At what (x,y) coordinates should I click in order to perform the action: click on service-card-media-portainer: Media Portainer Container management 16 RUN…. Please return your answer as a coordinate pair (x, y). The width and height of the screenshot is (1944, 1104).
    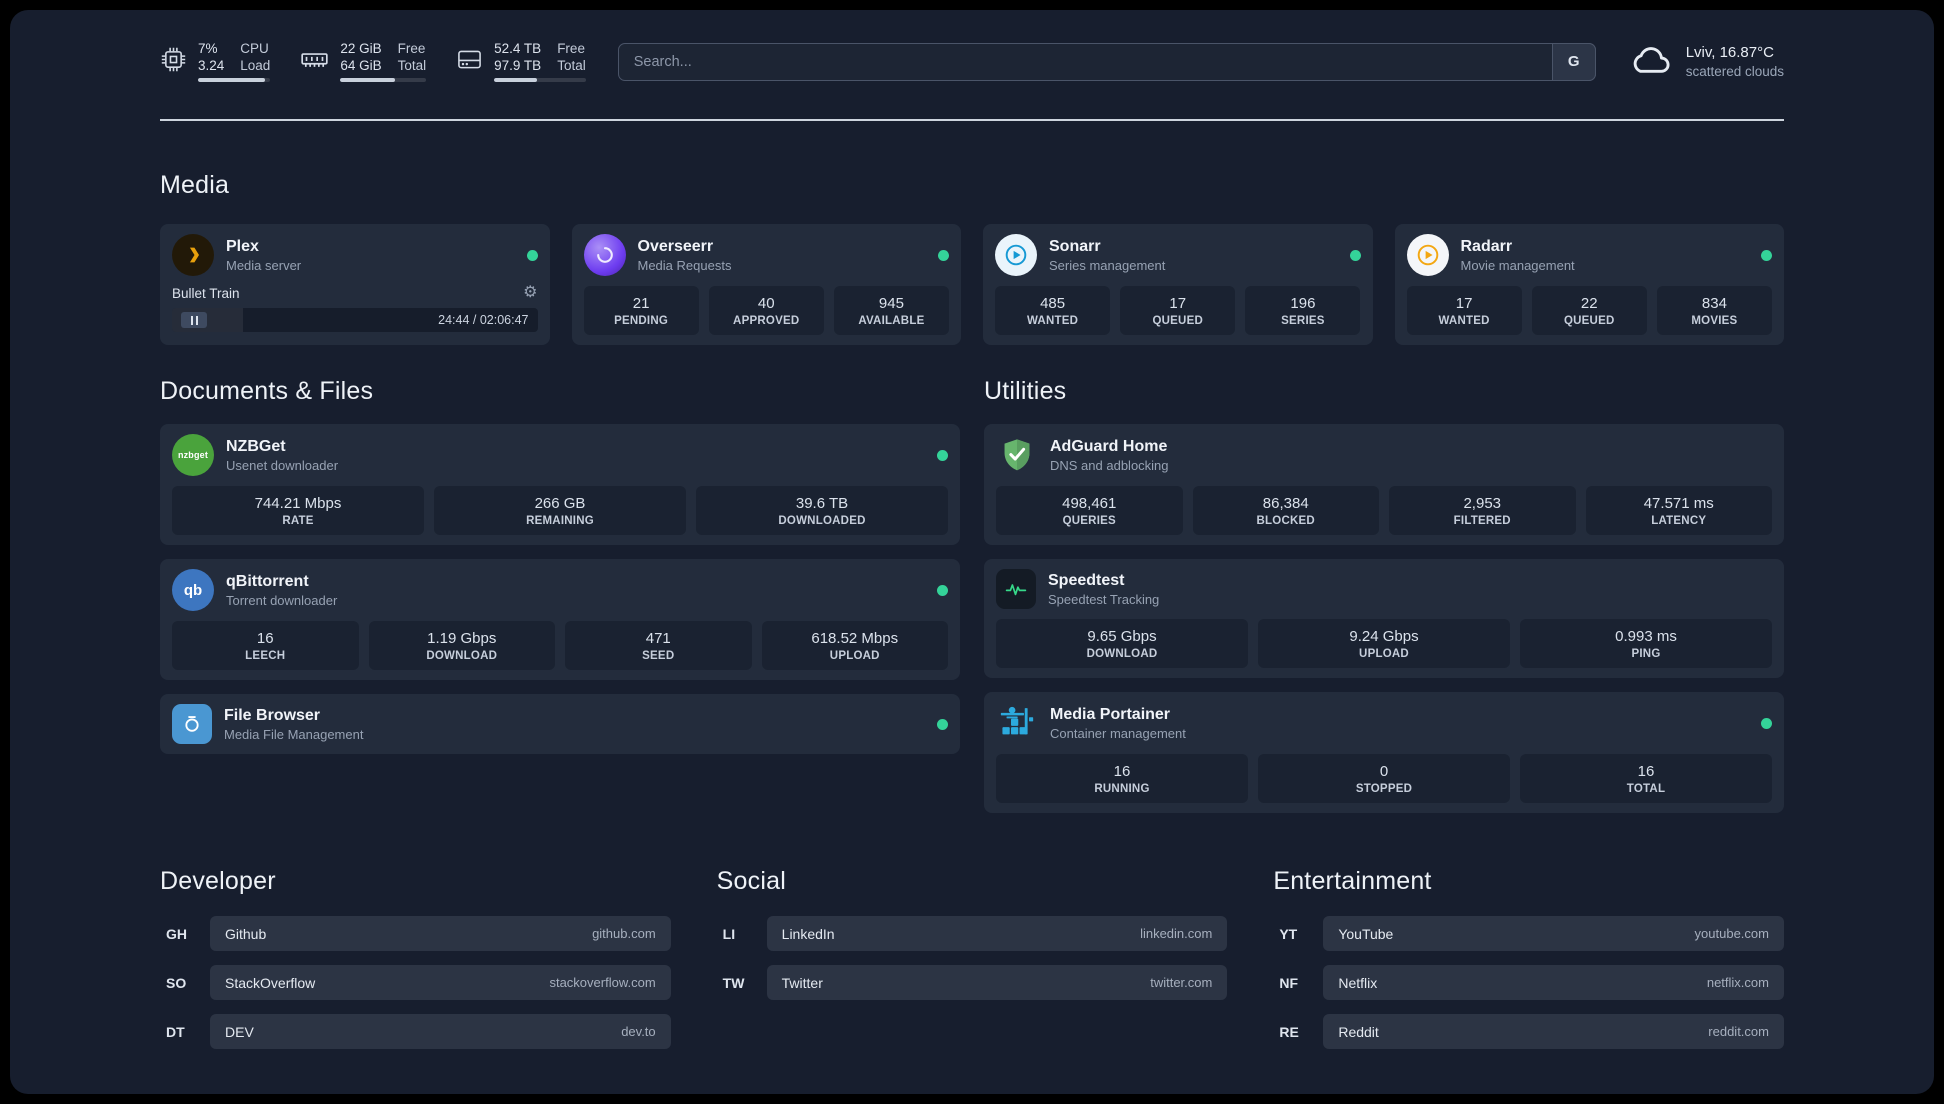
    Looking at the image, I should click on (1384, 752).